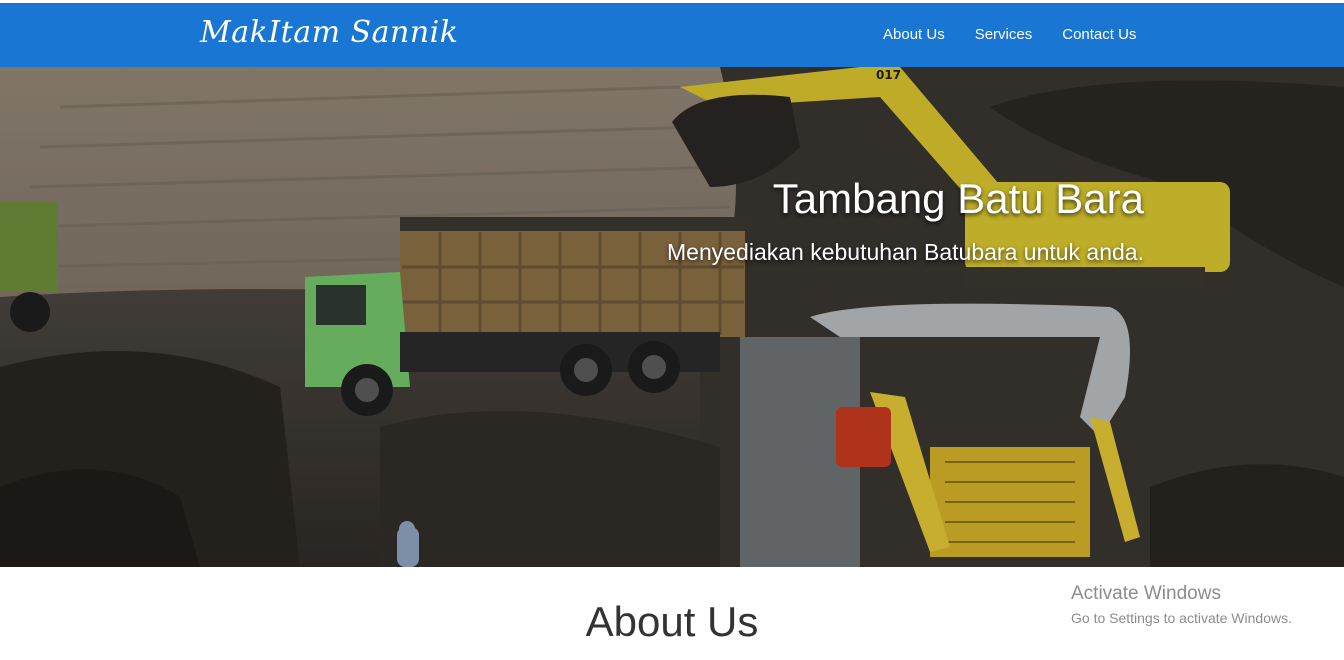 Image resolution: width=1344 pixels, height=660 pixels. I want to click on watermark-line-2: Go to Settings to activate Windows., so click(1181, 618).